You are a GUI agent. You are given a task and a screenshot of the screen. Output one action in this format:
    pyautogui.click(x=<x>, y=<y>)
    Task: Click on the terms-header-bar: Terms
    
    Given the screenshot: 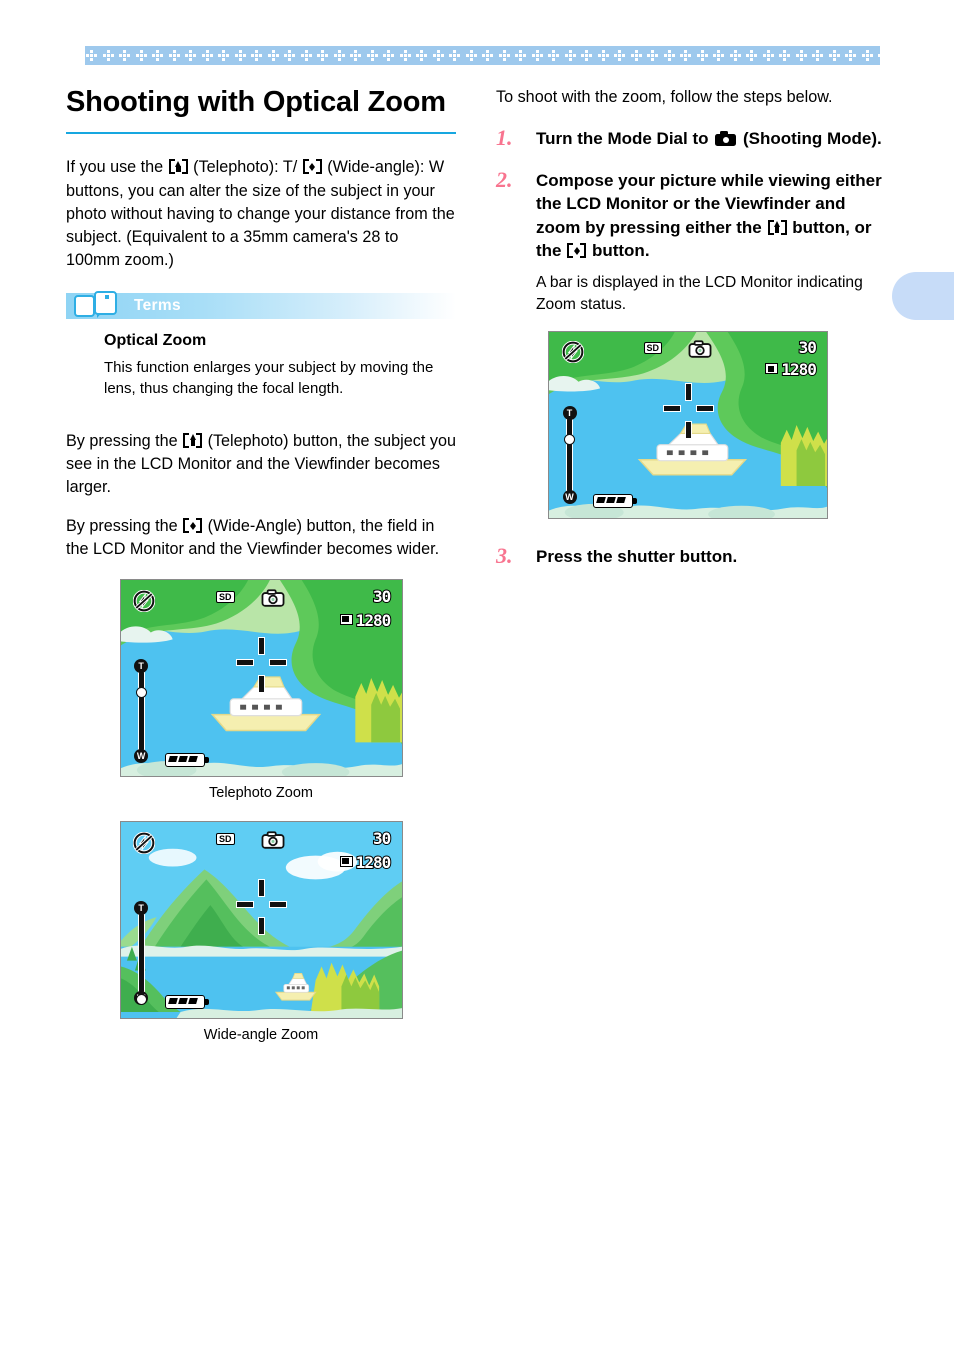 What is the action you would take?
    pyautogui.click(x=261, y=304)
    